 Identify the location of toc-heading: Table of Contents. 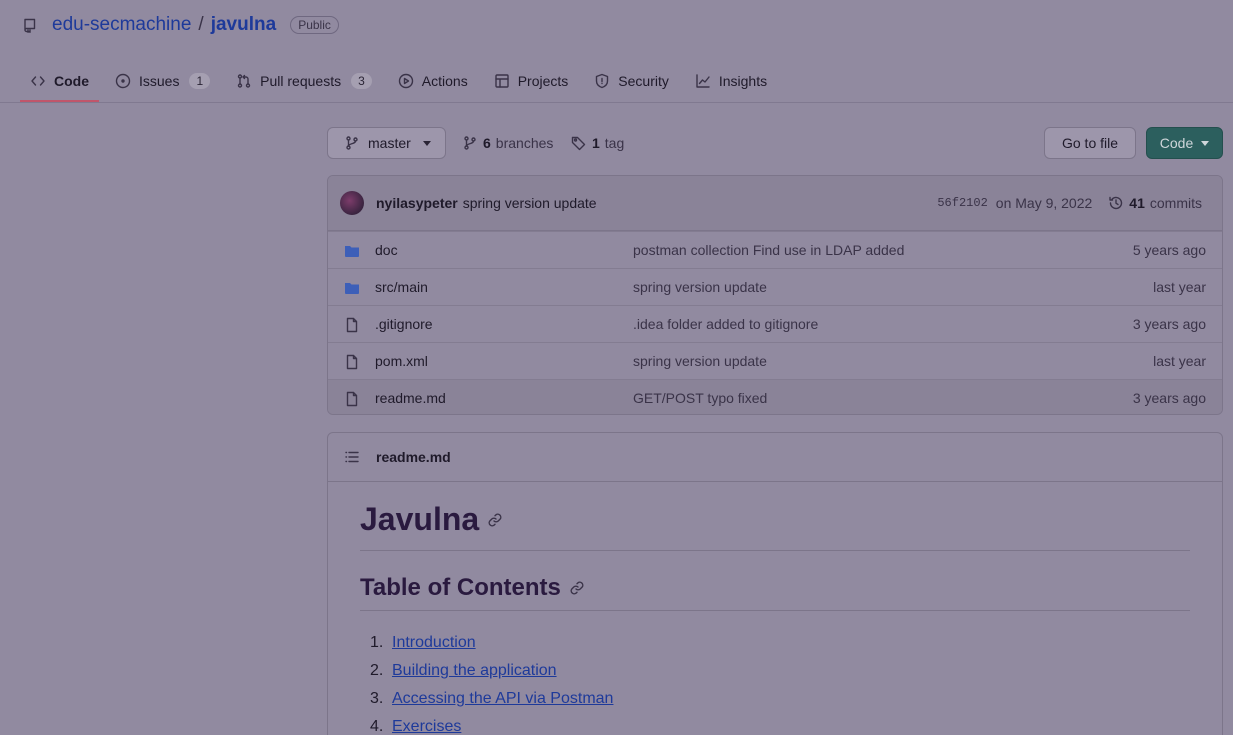
(775, 592).